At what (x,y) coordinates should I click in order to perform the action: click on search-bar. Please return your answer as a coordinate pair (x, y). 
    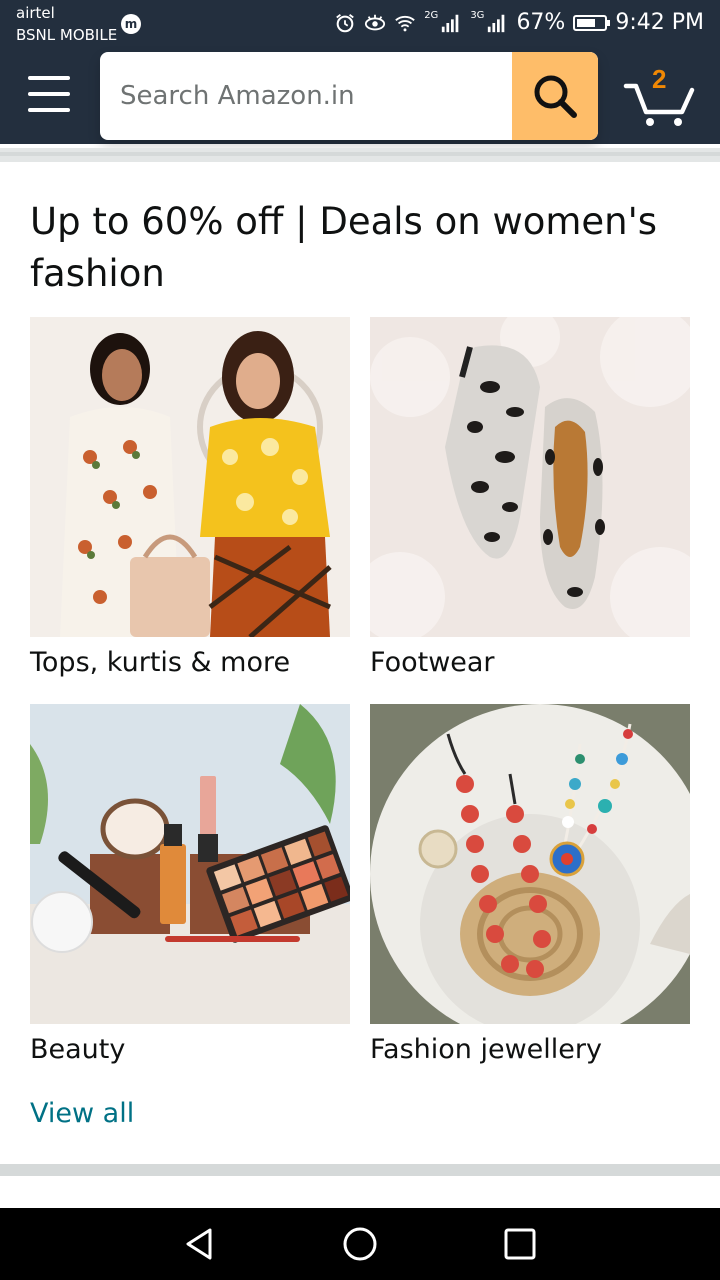
    Looking at the image, I should click on (349, 96).